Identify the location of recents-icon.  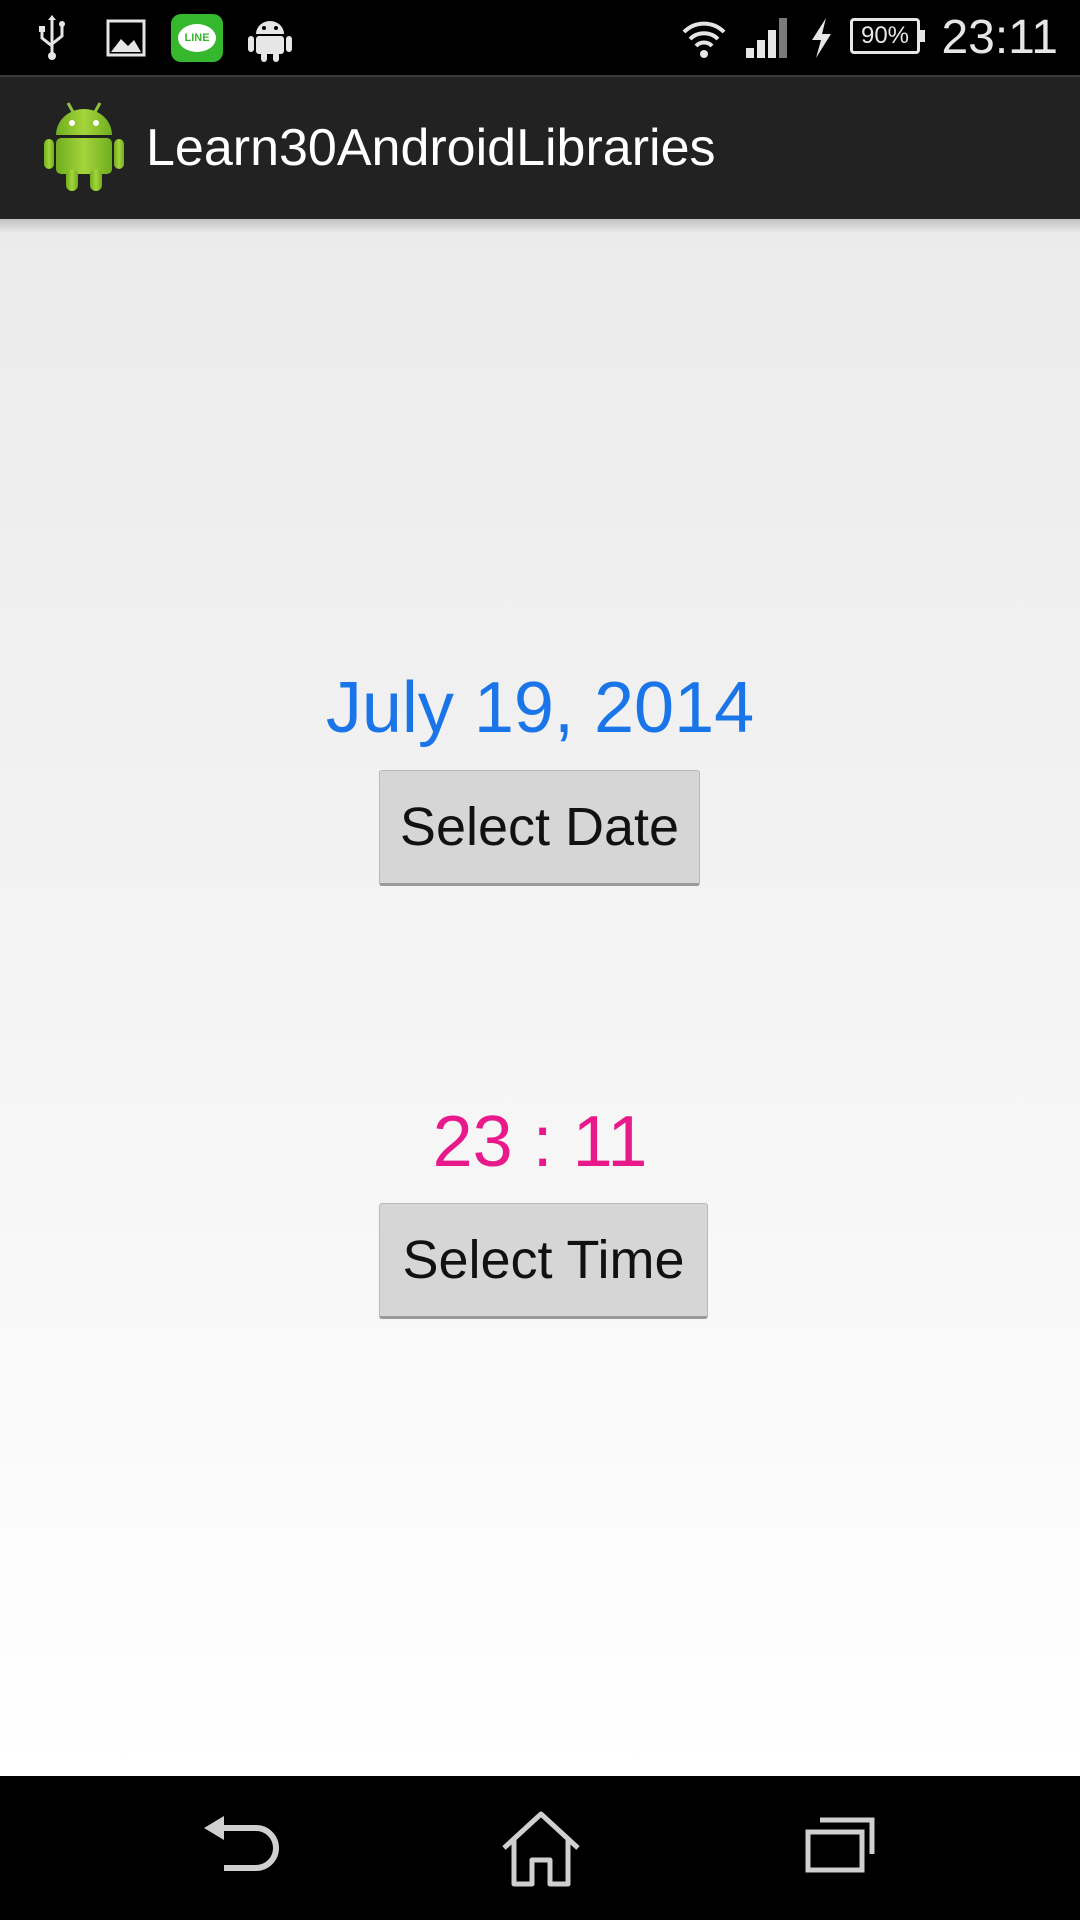
(841, 1848).